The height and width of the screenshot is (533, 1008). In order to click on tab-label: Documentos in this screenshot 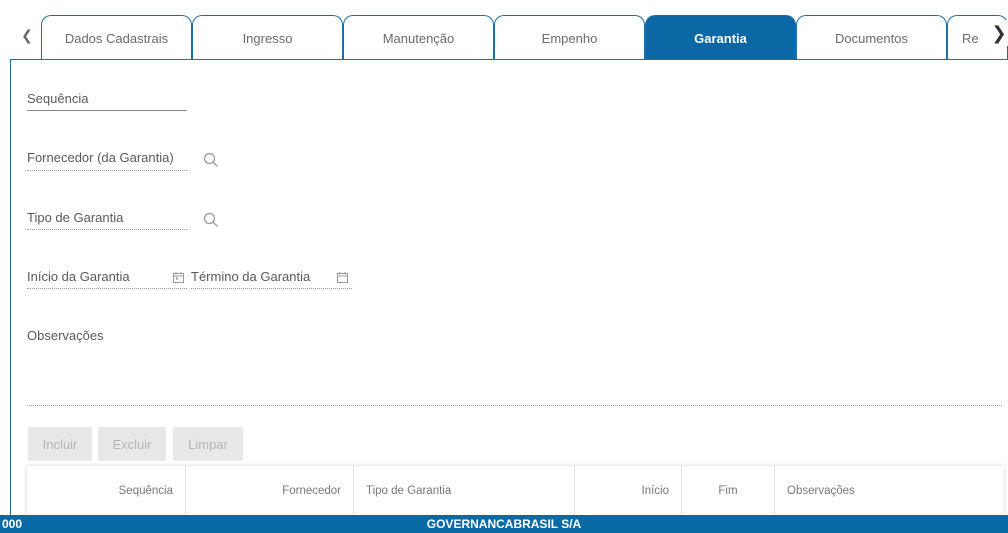, I will do `click(871, 38)`.